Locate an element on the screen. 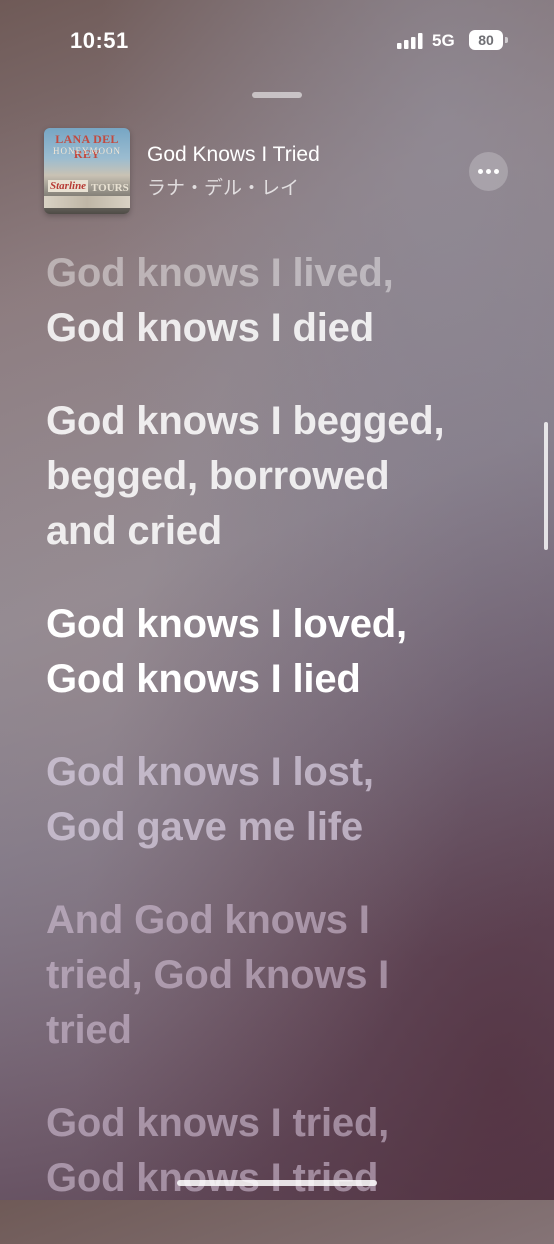 This screenshot has height=1244, width=554. lyric-line: God knows I lied is located at coordinates (203, 679).